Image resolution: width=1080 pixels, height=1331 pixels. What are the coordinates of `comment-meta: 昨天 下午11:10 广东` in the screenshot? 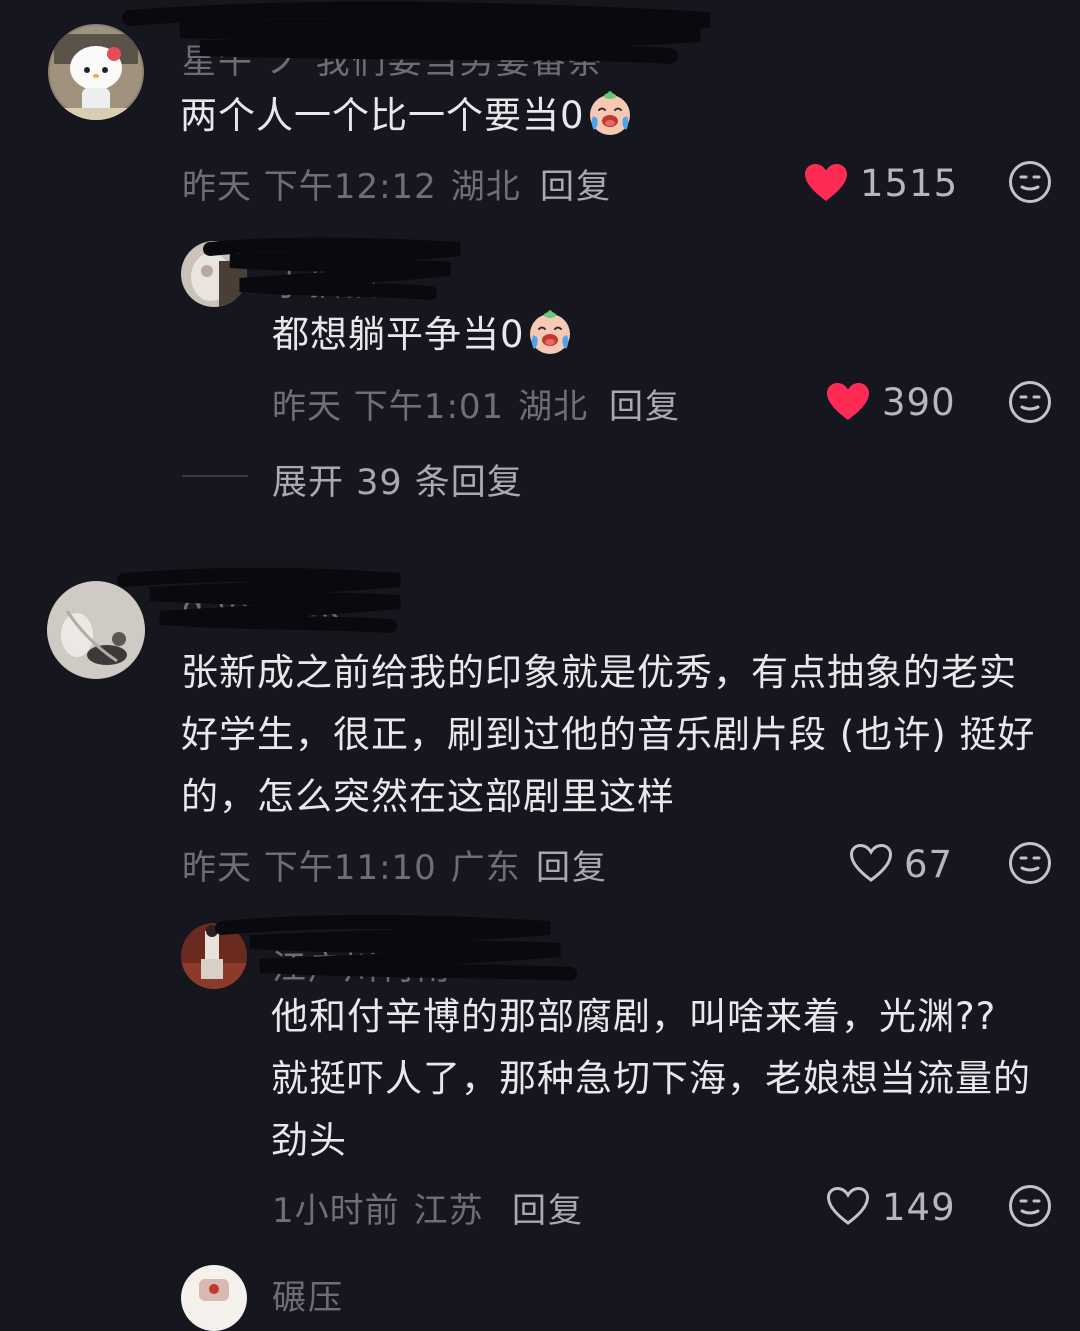 It's located at (358, 864).